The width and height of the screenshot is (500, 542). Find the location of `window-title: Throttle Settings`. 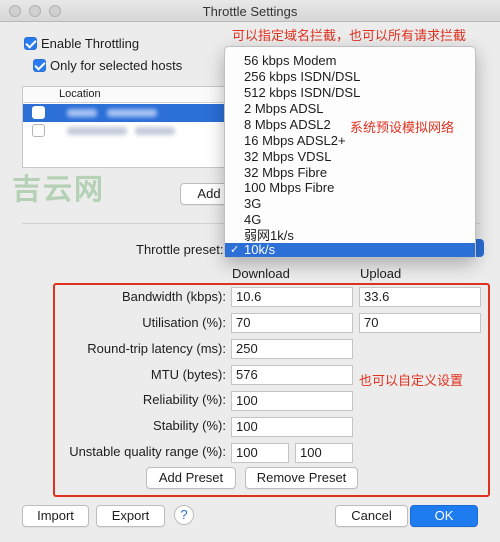

window-title: Throttle Settings is located at coordinates (250, 11).